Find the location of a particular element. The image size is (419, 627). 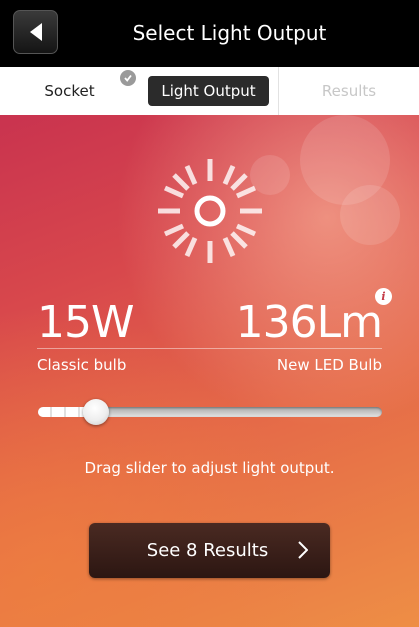

lumens-value: 136Lm is located at coordinates (309, 322).